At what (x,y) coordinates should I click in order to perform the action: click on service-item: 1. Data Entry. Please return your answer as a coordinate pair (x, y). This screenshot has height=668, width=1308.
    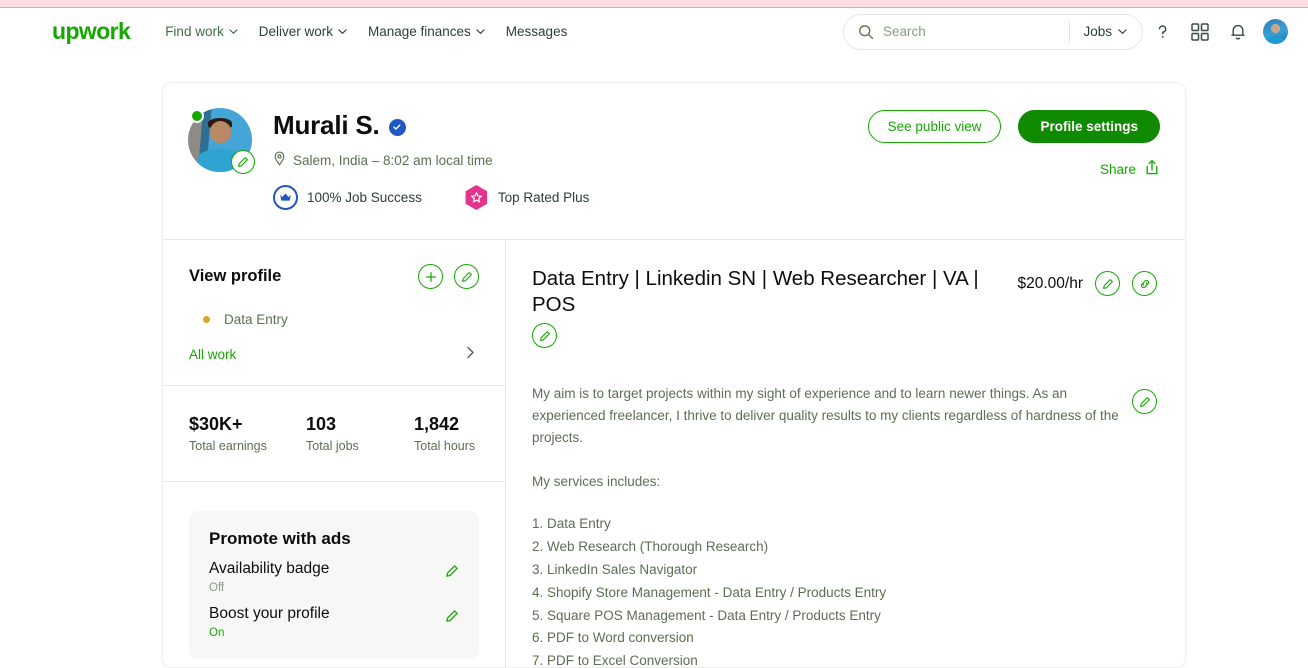
    Looking at the image, I should click on (571, 524).